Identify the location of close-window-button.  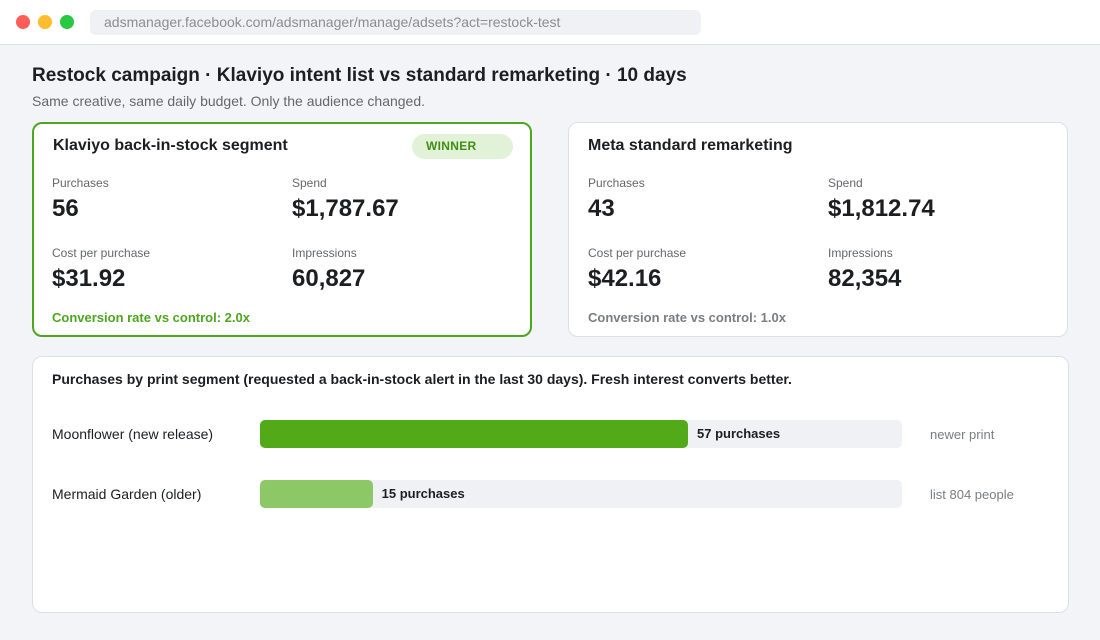
(23, 22).